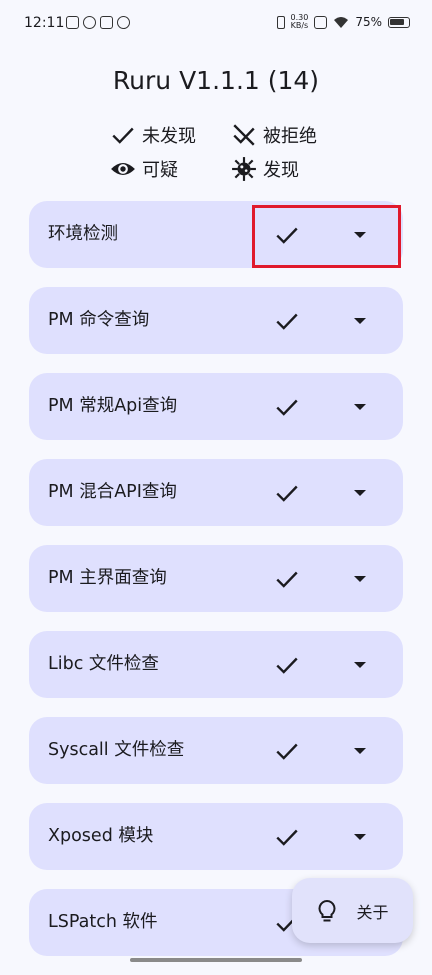 This screenshot has height=975, width=432. What do you see at coordinates (116, 750) in the screenshot?
I see `check-item-label: Syscall 文件检查` at bounding box center [116, 750].